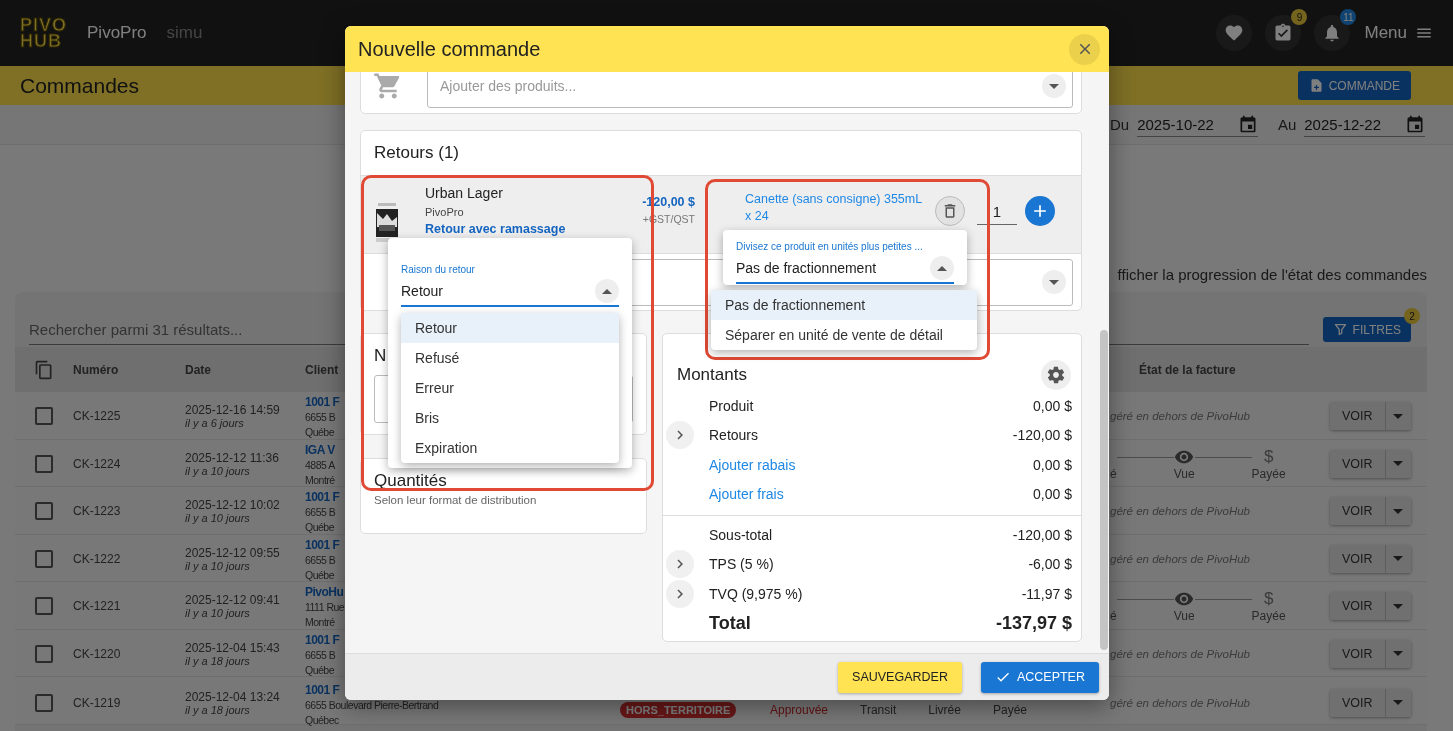 The image size is (1453, 731). Describe the element at coordinates (1033, 623) in the screenshot. I see `total-value: -137,97 $` at that location.